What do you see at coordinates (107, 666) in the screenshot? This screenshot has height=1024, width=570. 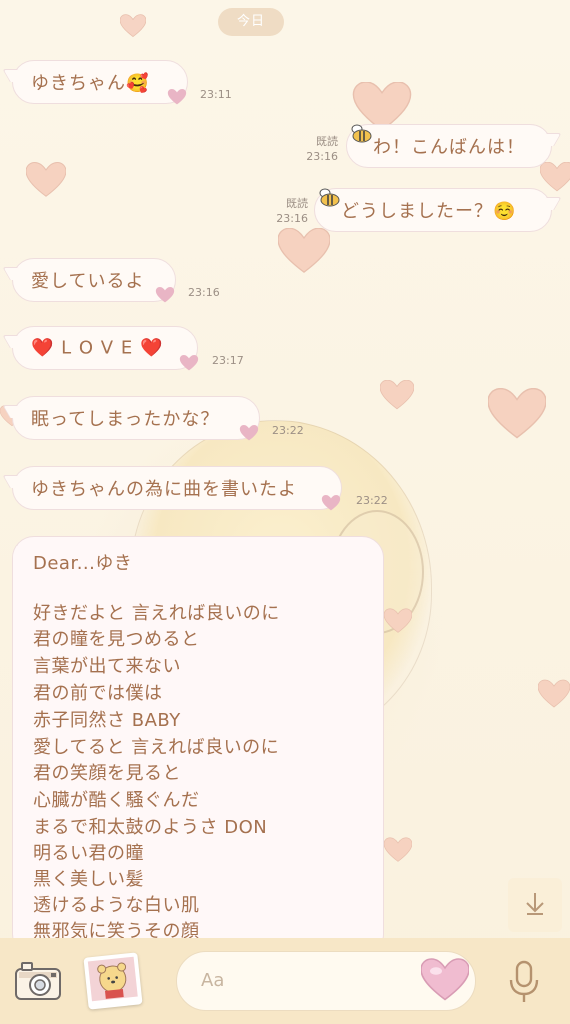 I see `message-line: 言葉が出て来ない` at bounding box center [107, 666].